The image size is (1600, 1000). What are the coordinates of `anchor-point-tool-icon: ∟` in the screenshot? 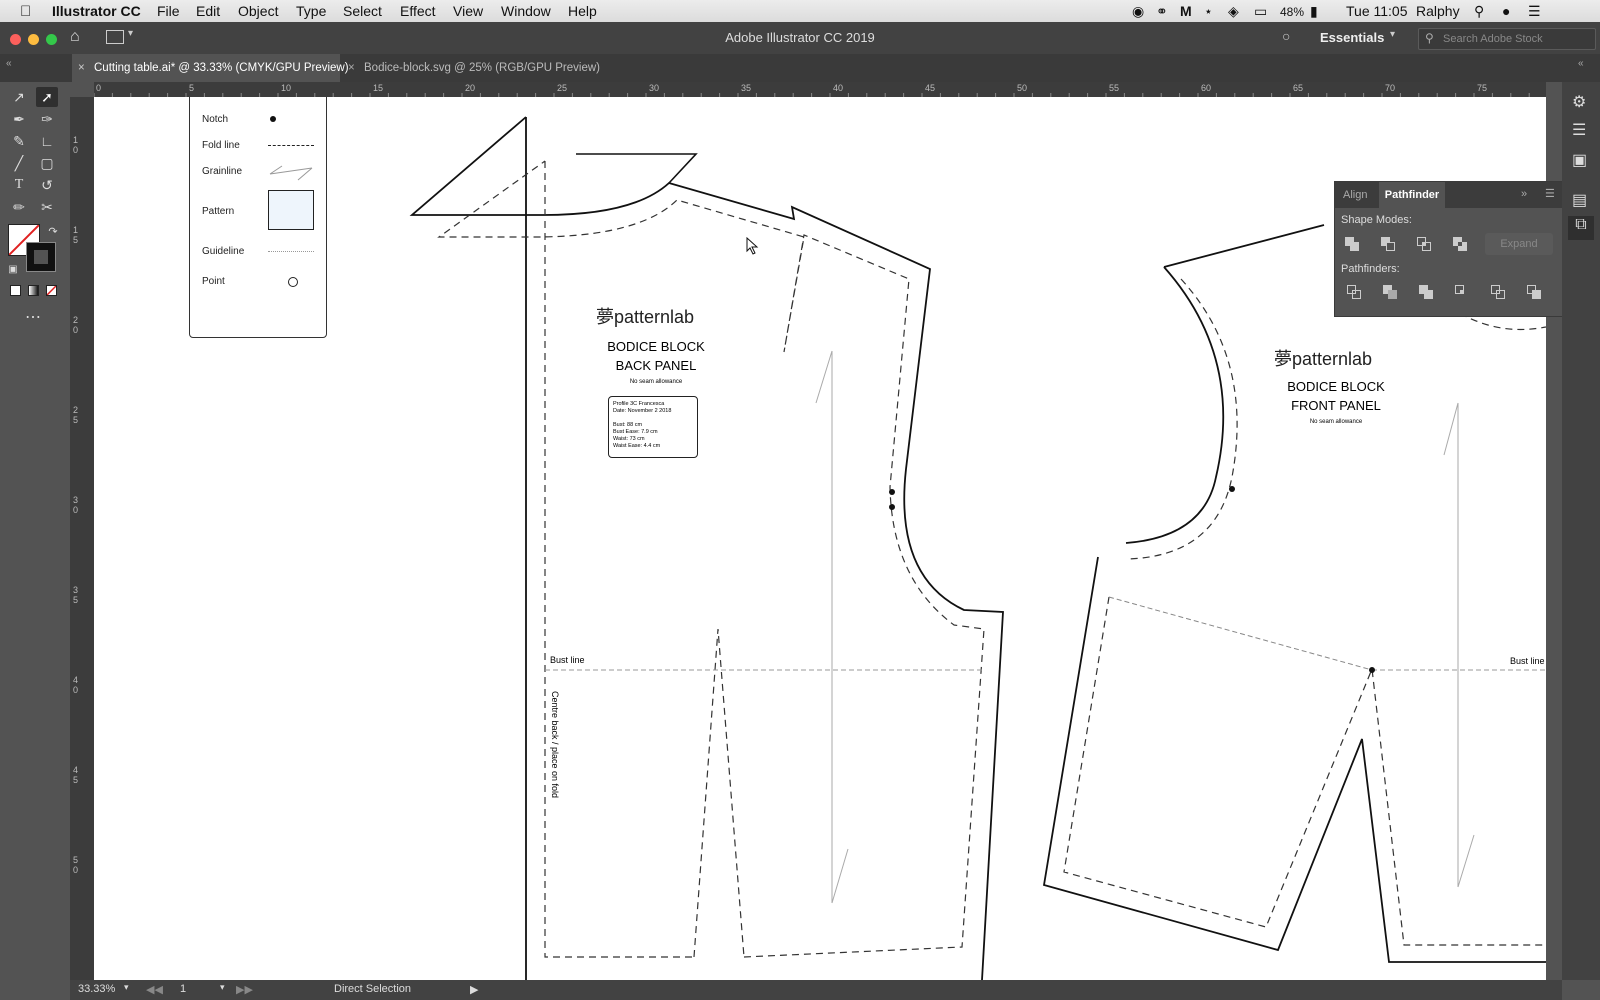 It's located at (47, 141).